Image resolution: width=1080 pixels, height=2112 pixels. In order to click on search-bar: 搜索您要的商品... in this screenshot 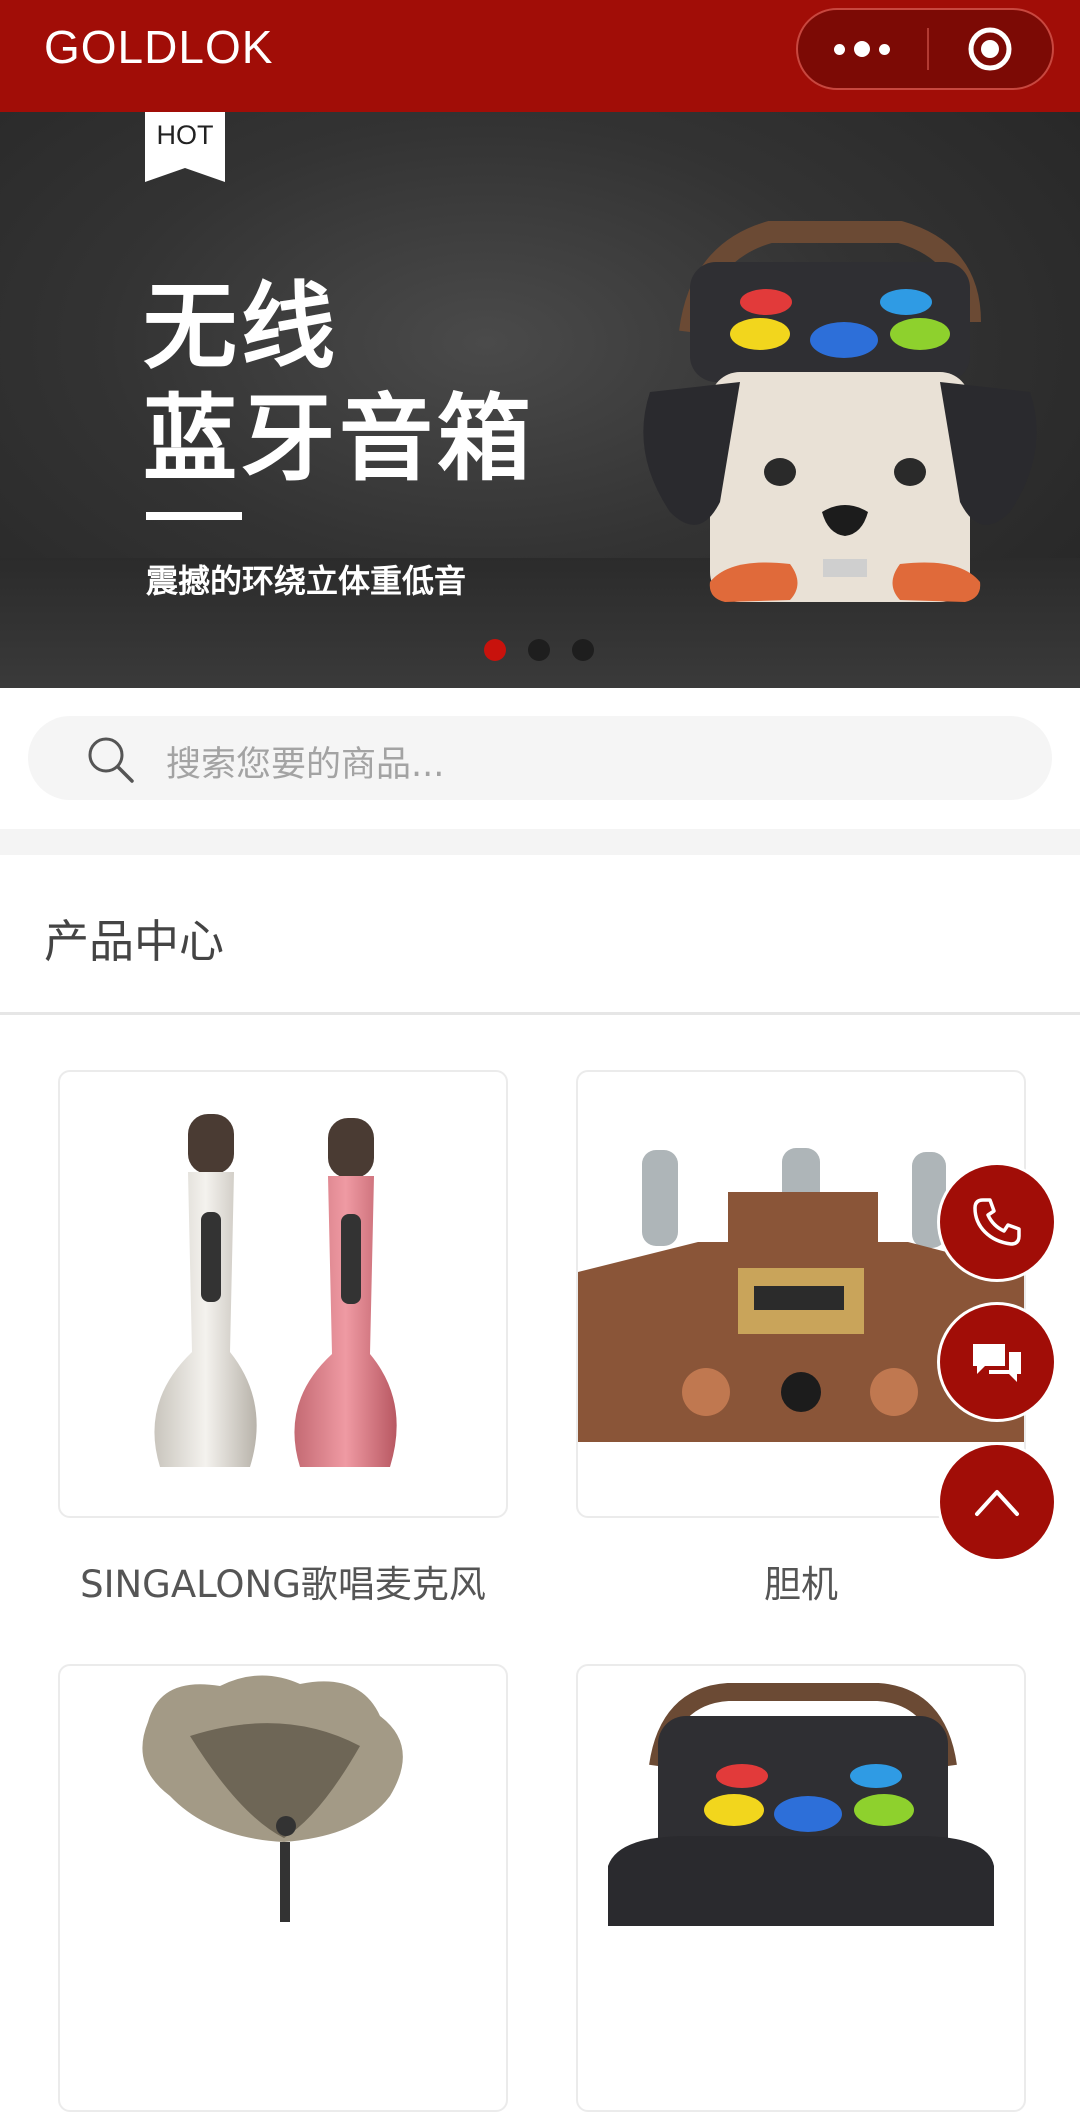, I will do `click(540, 758)`.